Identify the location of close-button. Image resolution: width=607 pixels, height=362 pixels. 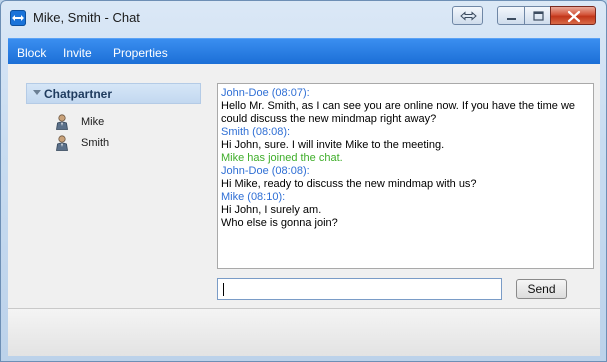
(573, 15).